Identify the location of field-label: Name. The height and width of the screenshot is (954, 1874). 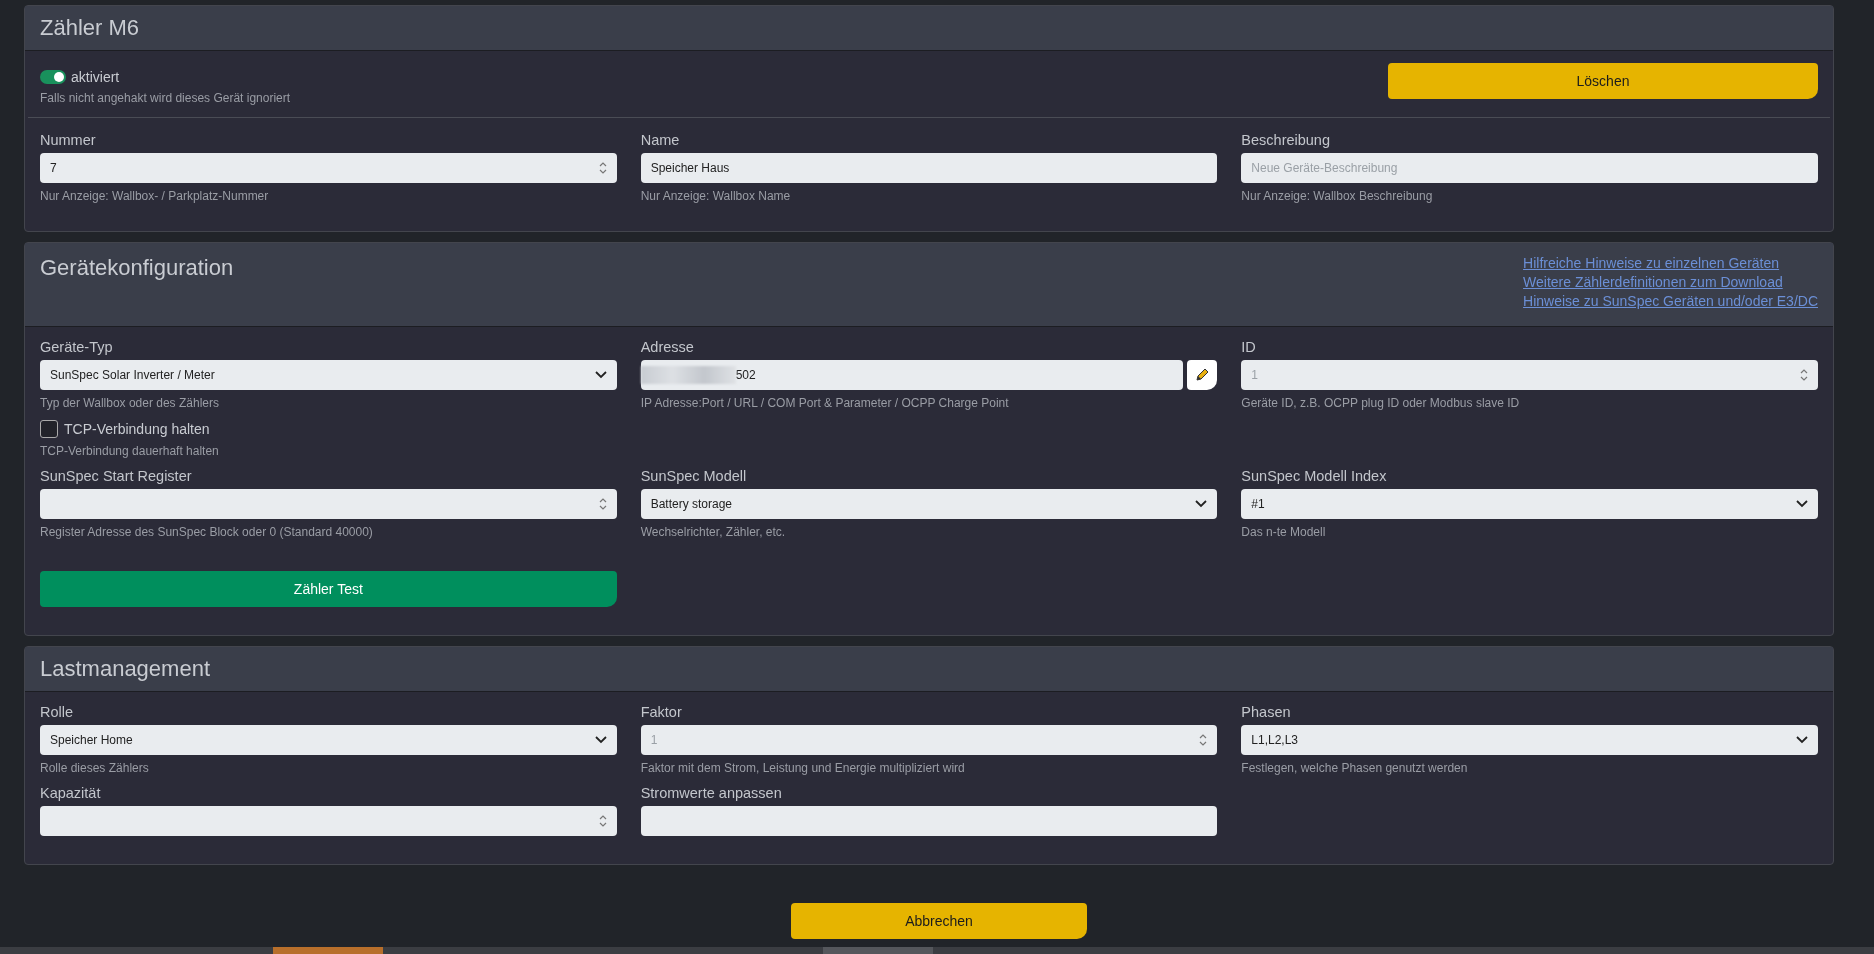
(660, 140).